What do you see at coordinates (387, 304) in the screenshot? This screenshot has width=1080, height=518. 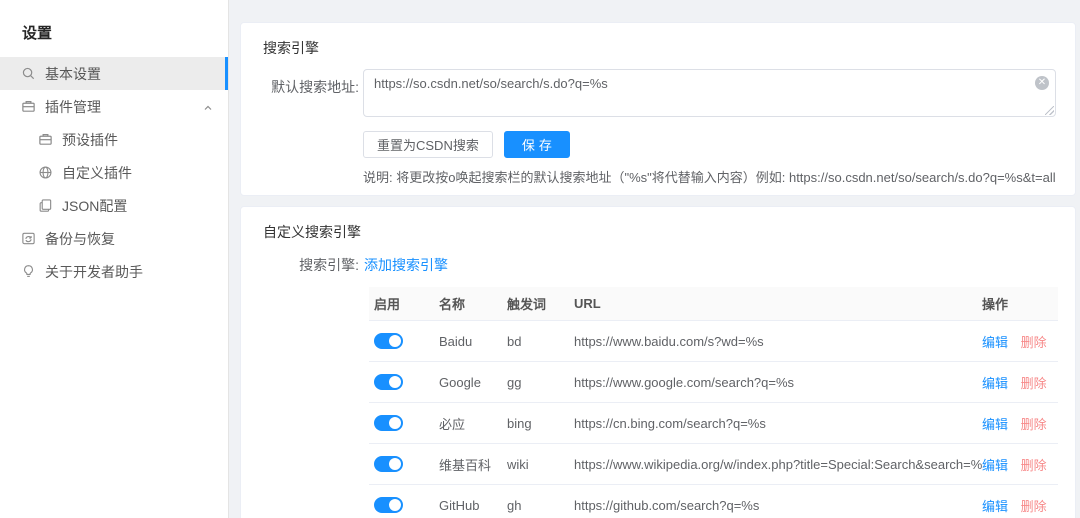 I see `header-enable: 启用` at bounding box center [387, 304].